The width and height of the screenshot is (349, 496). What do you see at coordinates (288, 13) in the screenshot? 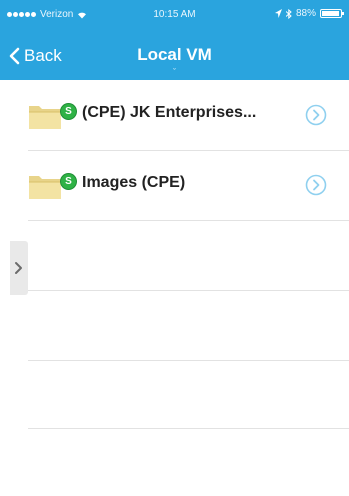
I see `bluetooth-icon` at bounding box center [288, 13].